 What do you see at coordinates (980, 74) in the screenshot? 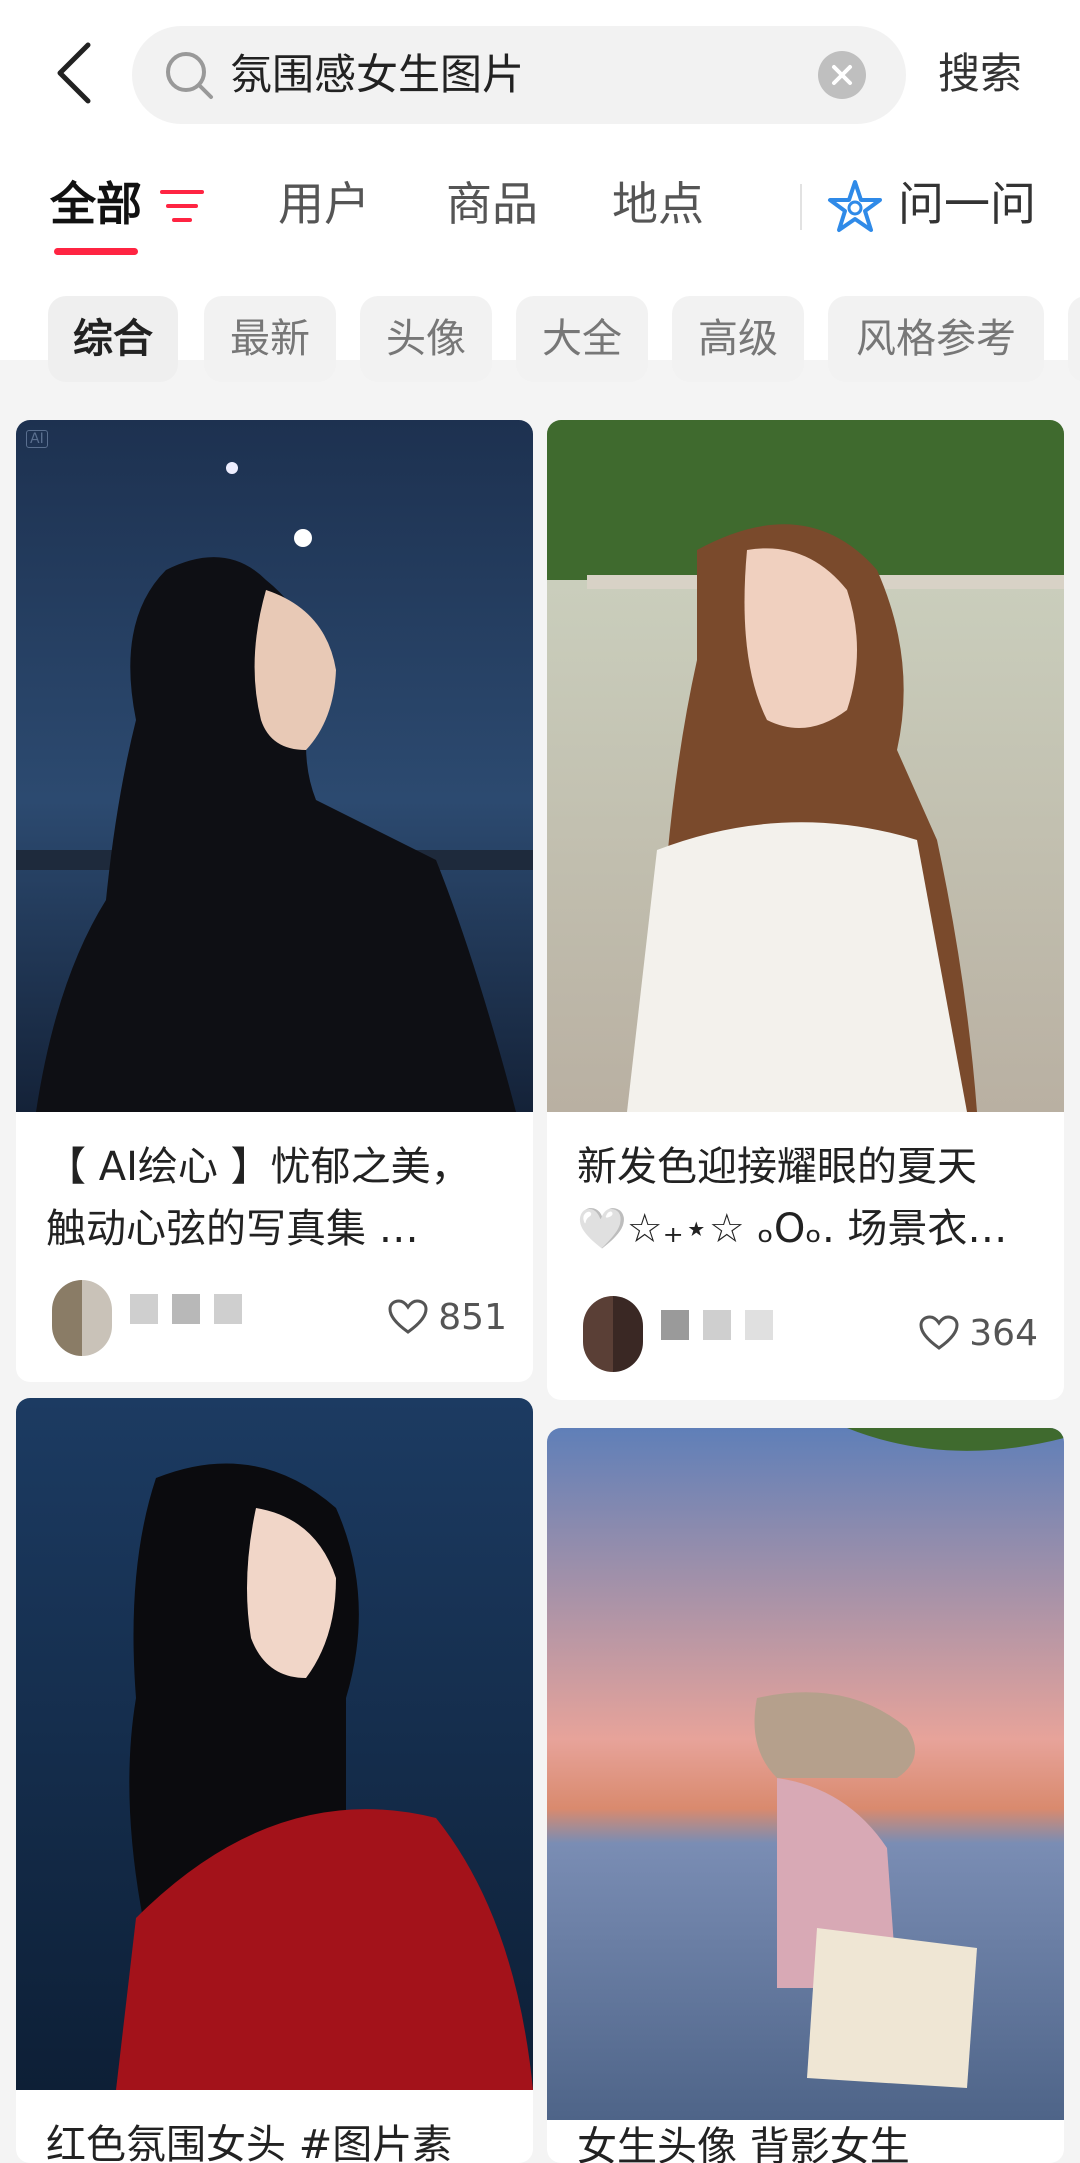
I see `search-submit-button: 搜索` at bounding box center [980, 74].